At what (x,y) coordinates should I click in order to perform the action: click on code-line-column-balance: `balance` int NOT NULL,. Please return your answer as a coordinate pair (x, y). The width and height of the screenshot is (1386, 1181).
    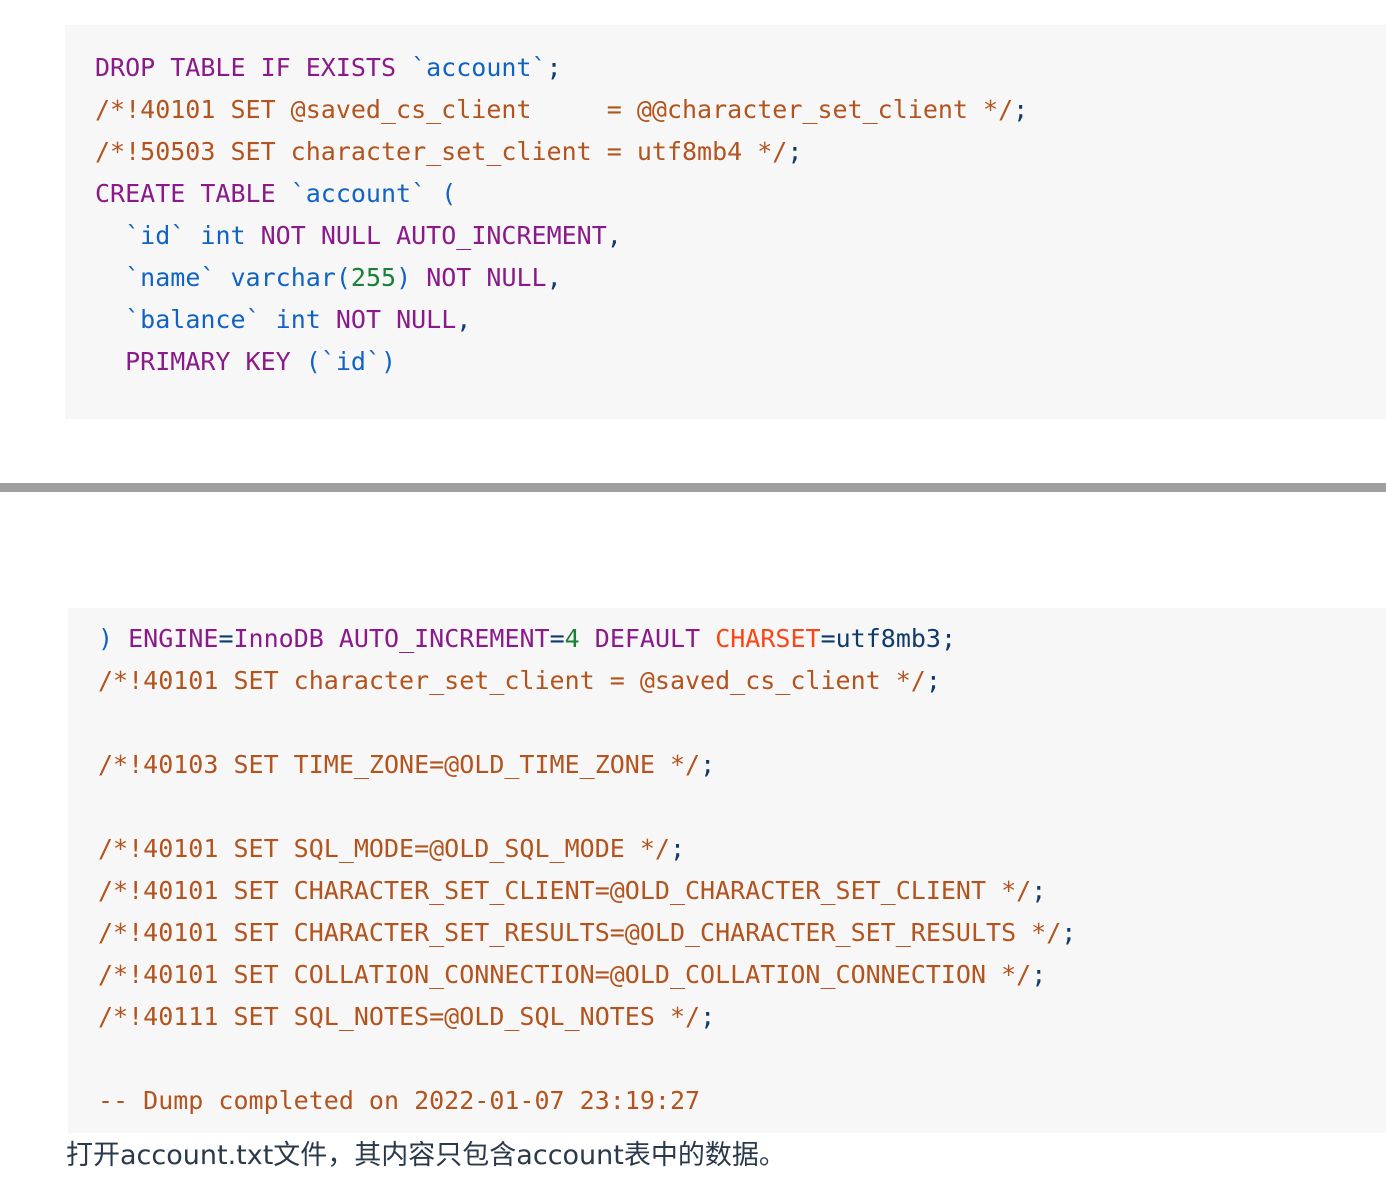
    Looking at the image, I should click on (725, 320).